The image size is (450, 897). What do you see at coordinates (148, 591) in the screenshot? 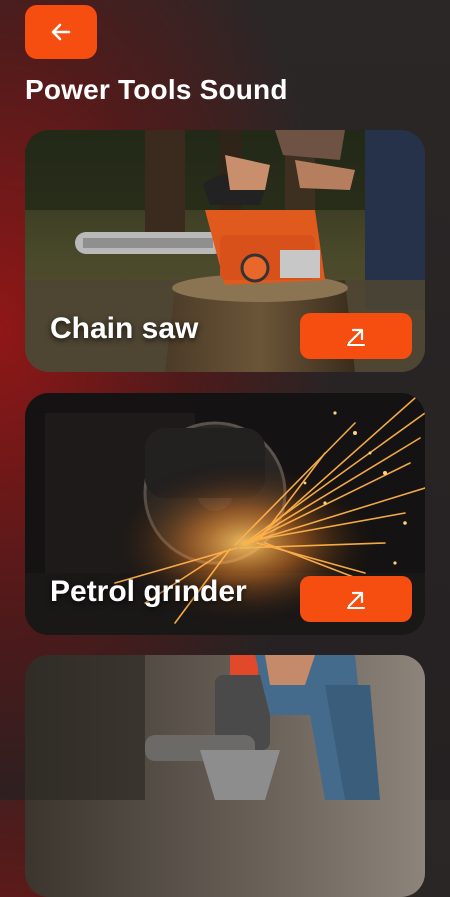
I see `card-title: Petrol grinder` at bounding box center [148, 591].